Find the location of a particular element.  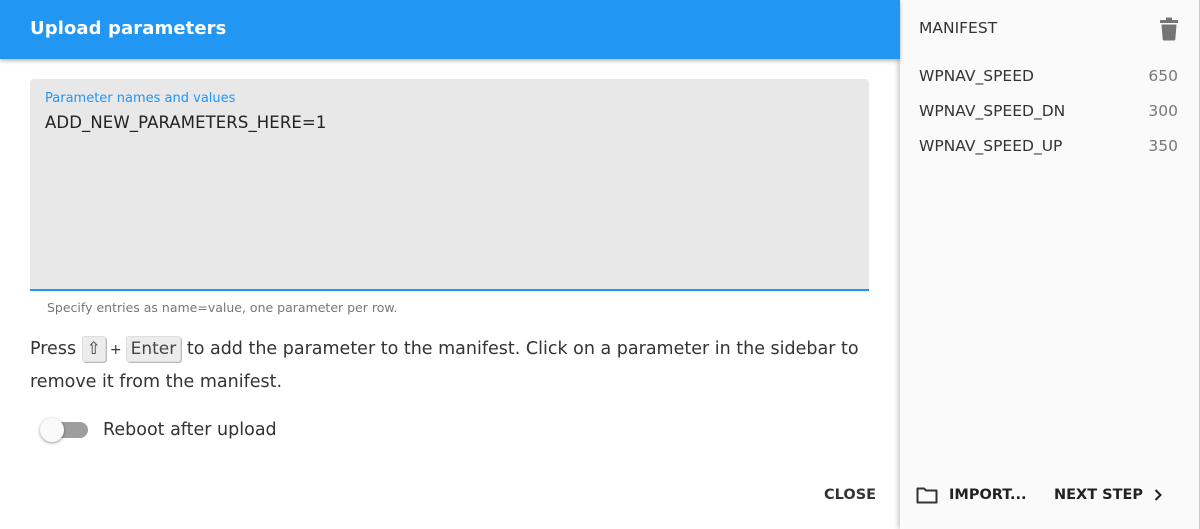

next-step-label: NEXT STEP is located at coordinates (1099, 495).